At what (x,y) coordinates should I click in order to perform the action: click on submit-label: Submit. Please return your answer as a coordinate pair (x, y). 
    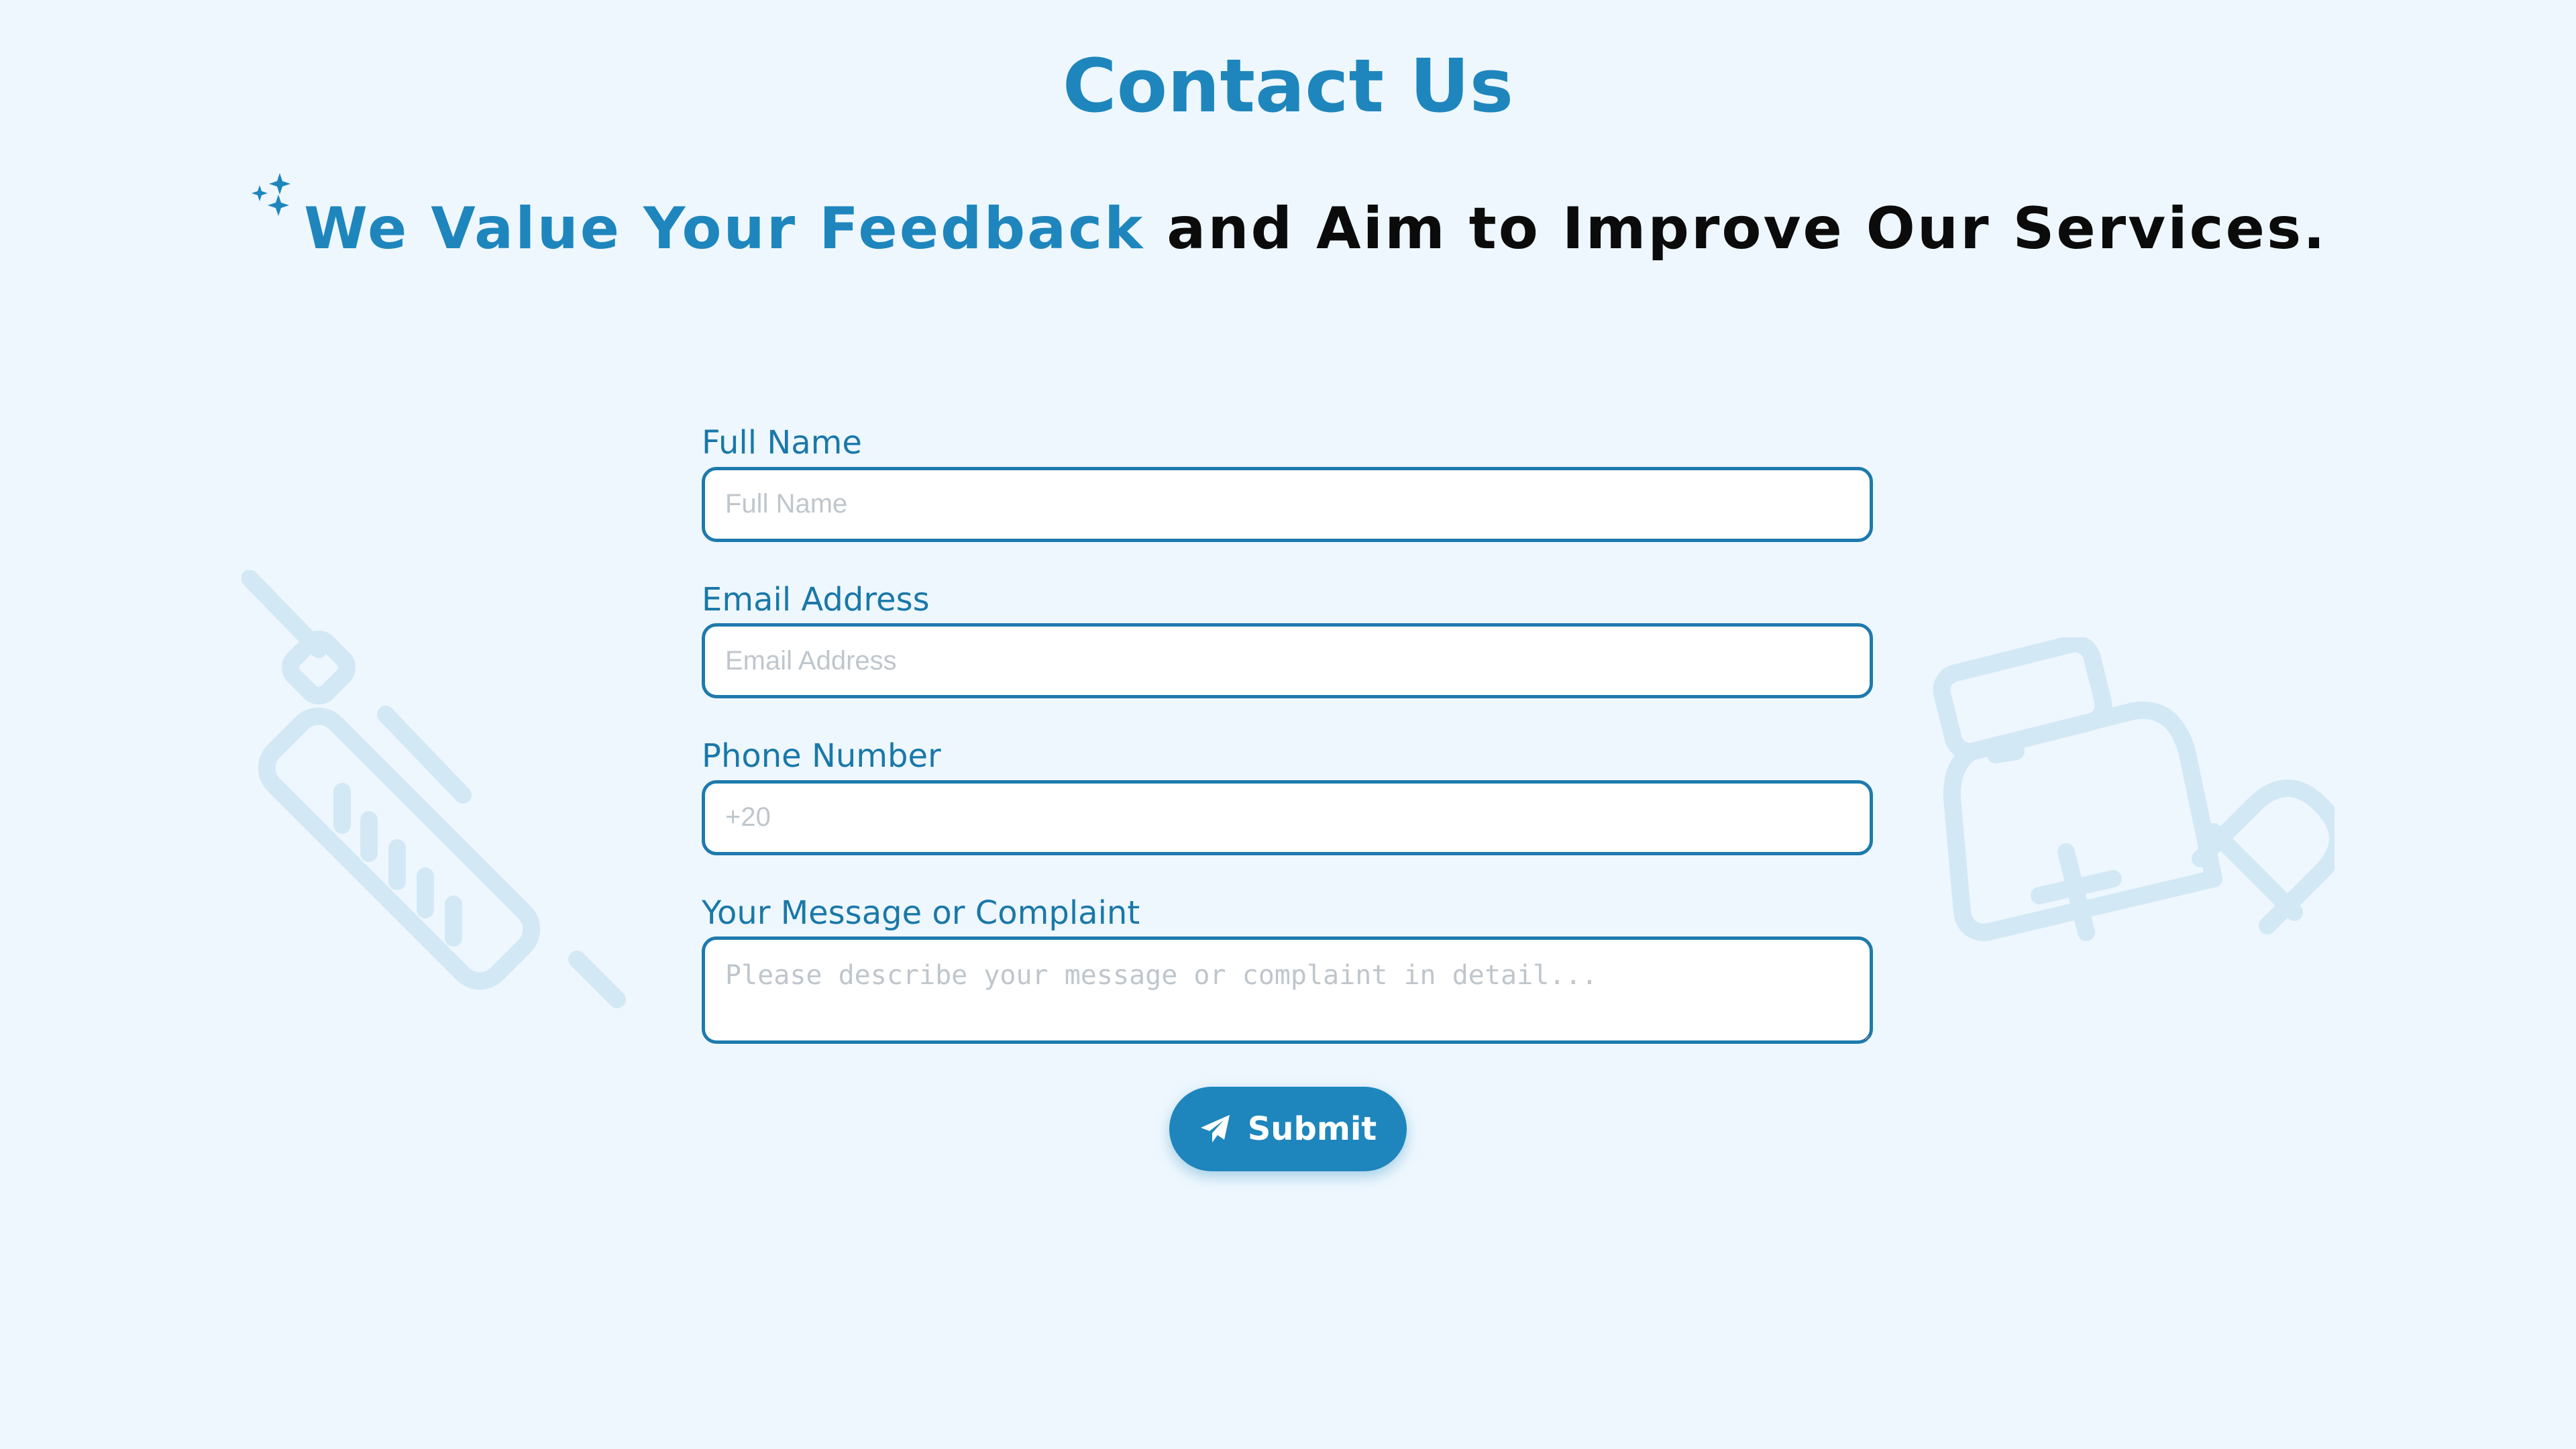
    Looking at the image, I should click on (1312, 1129).